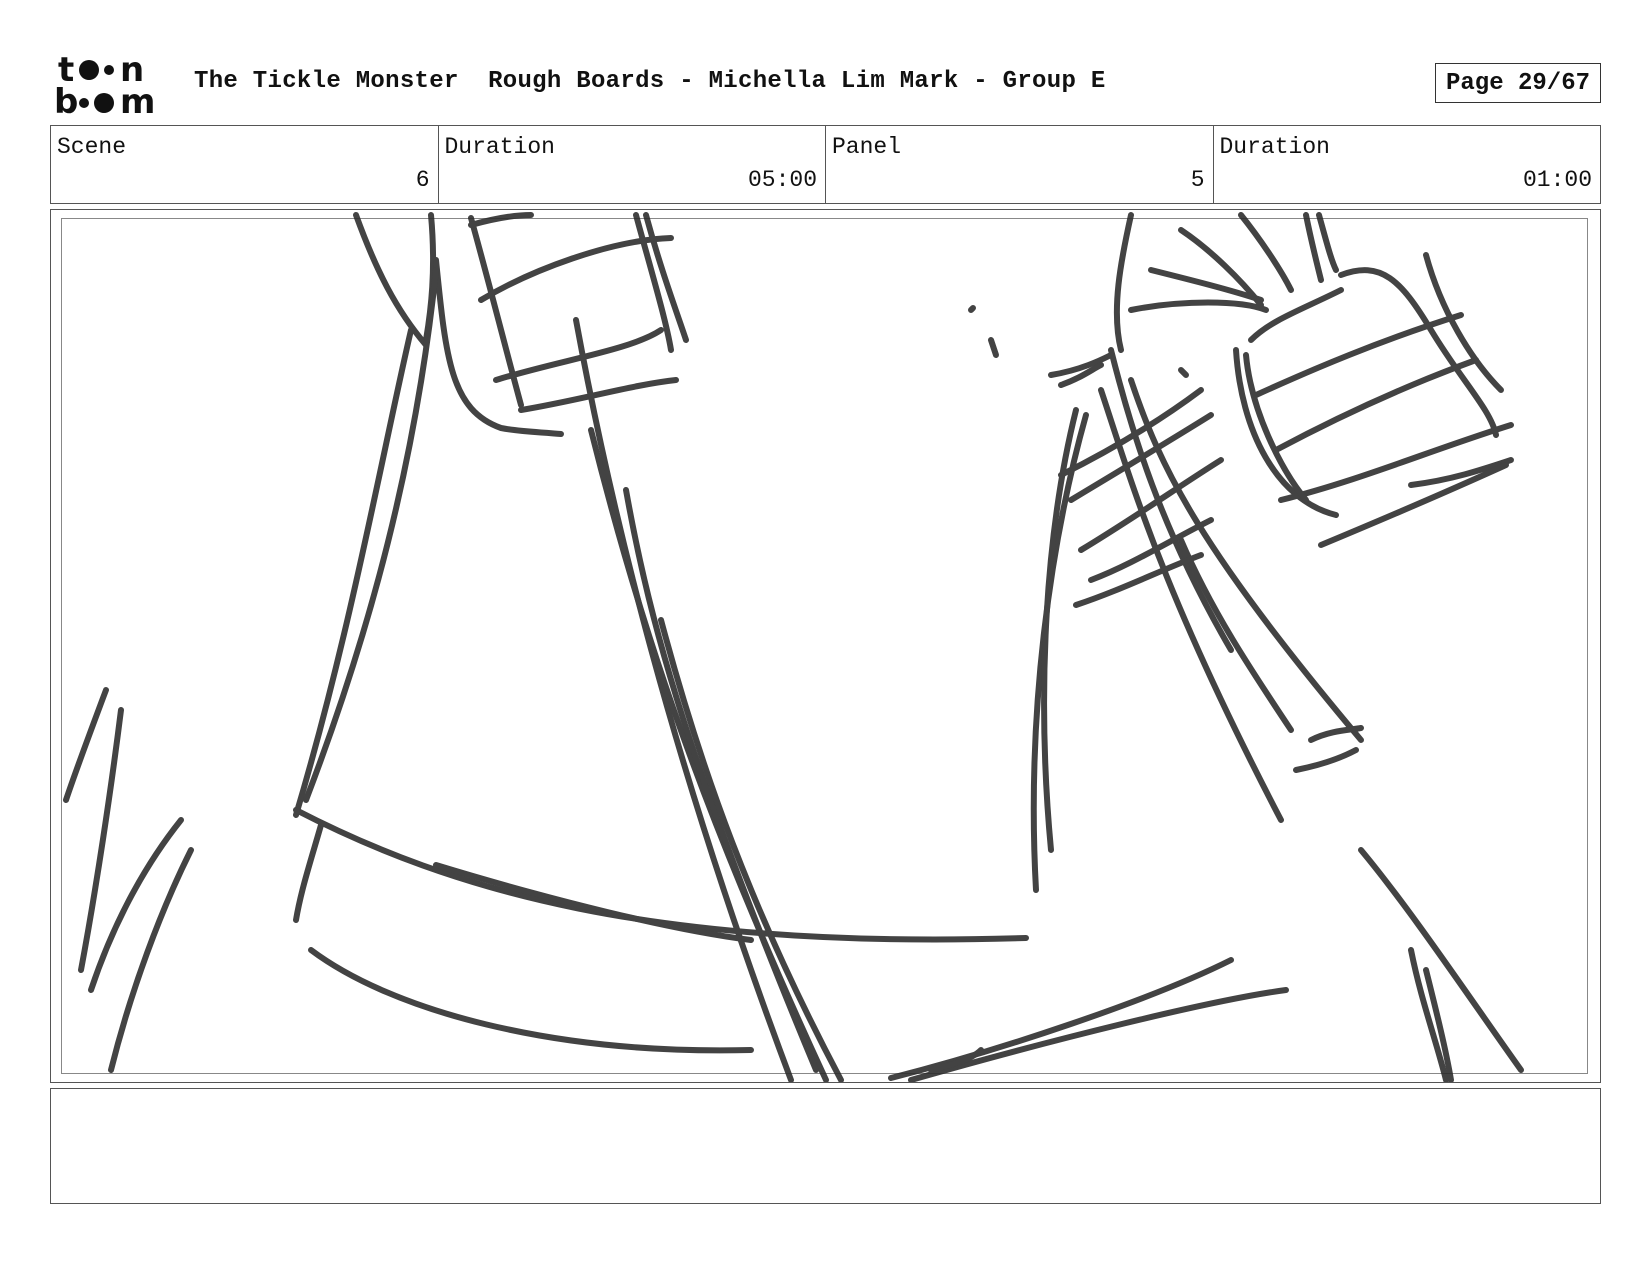 This screenshot has height=1275, width=1650. Describe the element at coordinates (245, 164) in the screenshot. I see `scene-cell: Scene 6` at that location.